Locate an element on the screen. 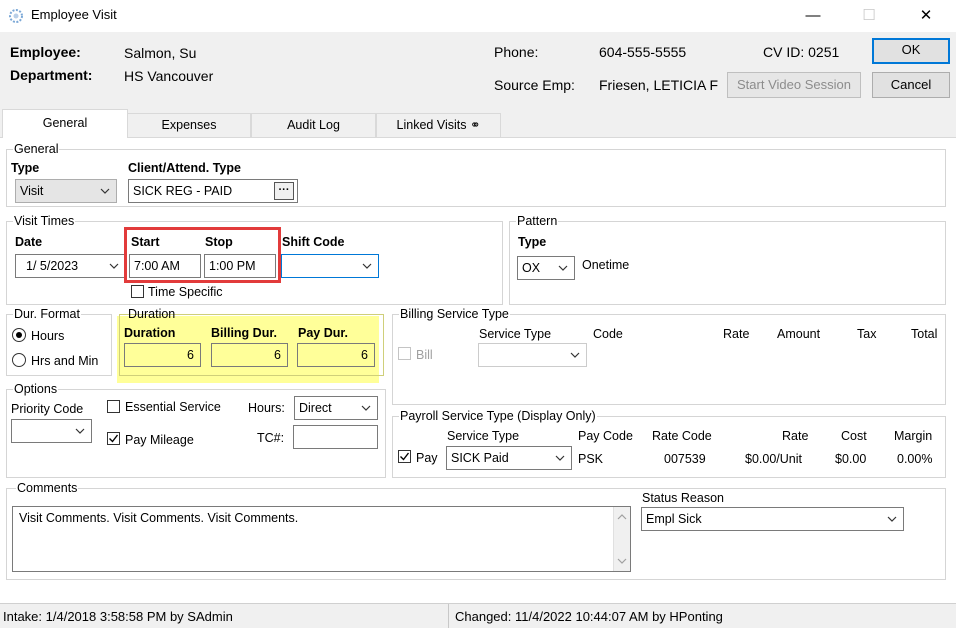 Image resolution: width=956 pixels, height=628 pixels. pay-dur-input: 6 is located at coordinates (336, 355).